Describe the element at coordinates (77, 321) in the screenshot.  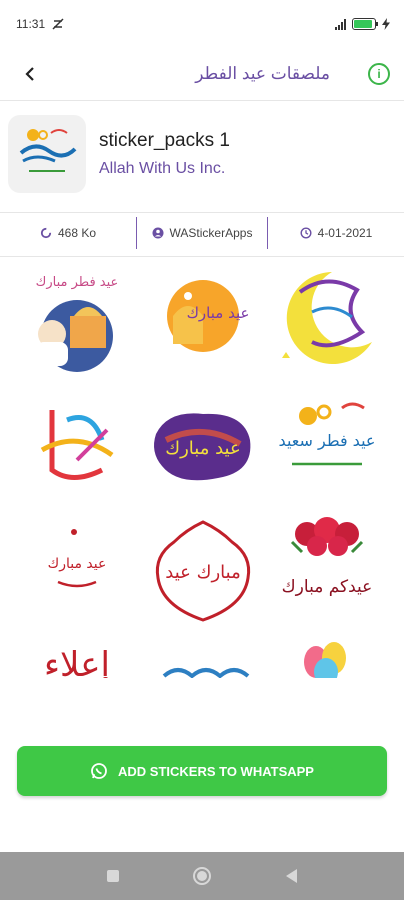
I see `sticker-eid-family: عيد فطر مبارك` at that location.